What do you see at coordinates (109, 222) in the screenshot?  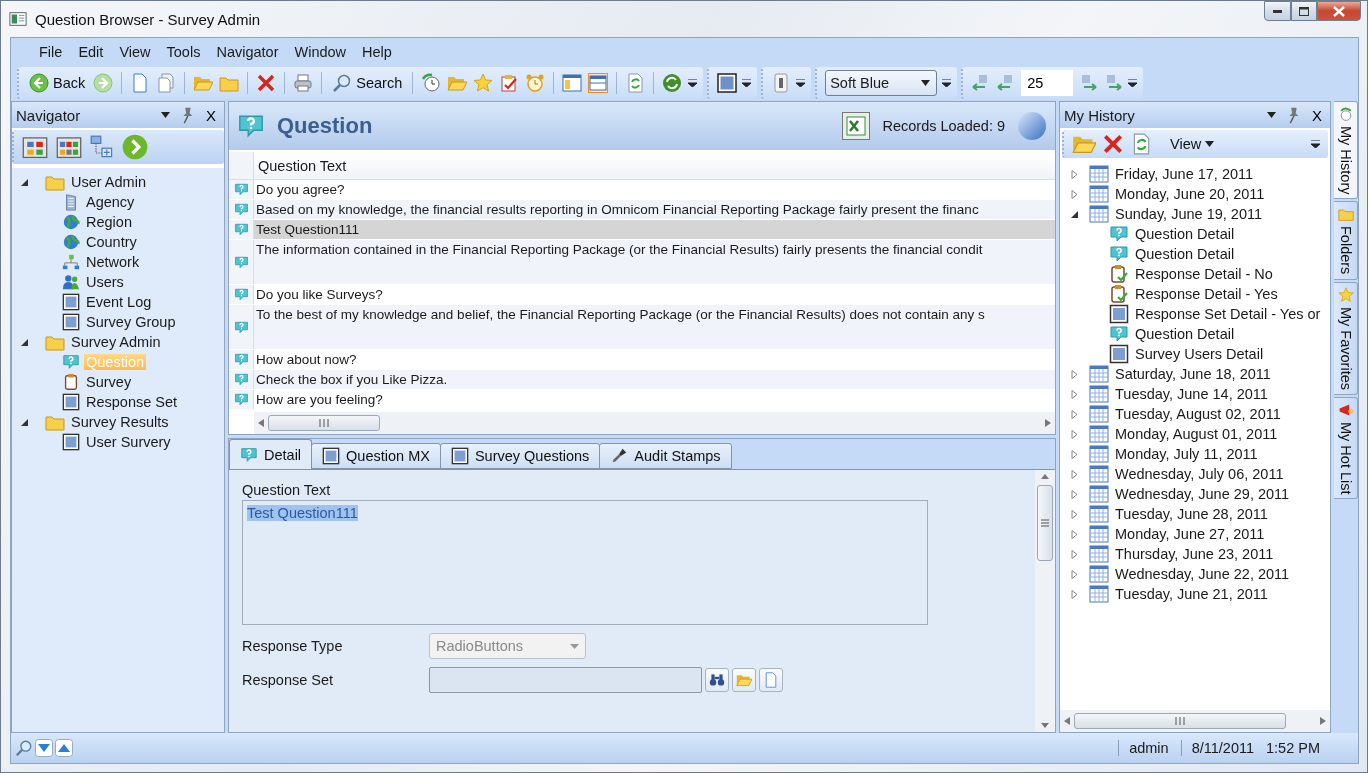 I see `tree-item: Region` at bounding box center [109, 222].